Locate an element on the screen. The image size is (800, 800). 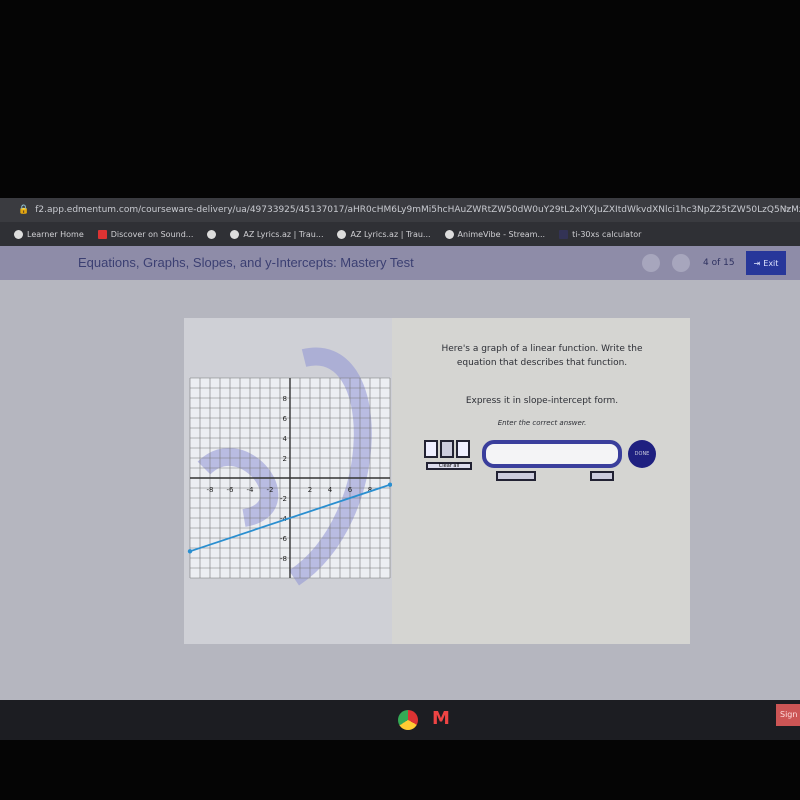
chrome-icon is located at coordinates (408, 720).